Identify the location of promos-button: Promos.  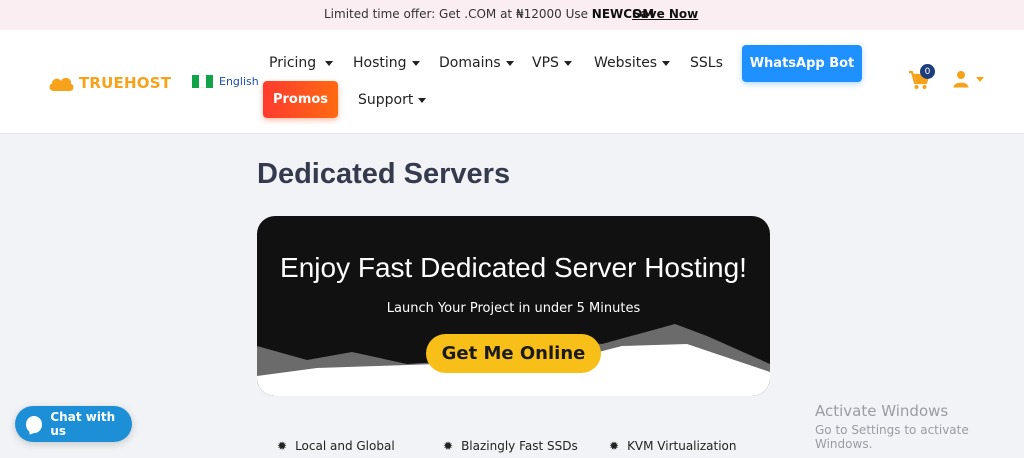
(300, 99).